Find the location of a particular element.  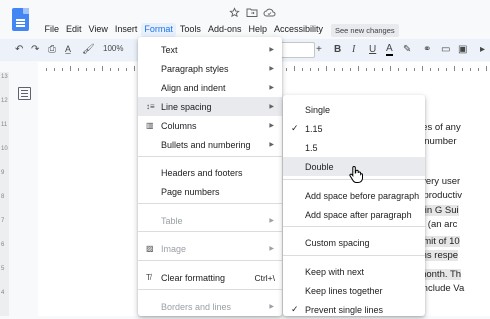

format-menu-item-borders-and-lines: Borders and lines ▶ is located at coordinates (210, 306).